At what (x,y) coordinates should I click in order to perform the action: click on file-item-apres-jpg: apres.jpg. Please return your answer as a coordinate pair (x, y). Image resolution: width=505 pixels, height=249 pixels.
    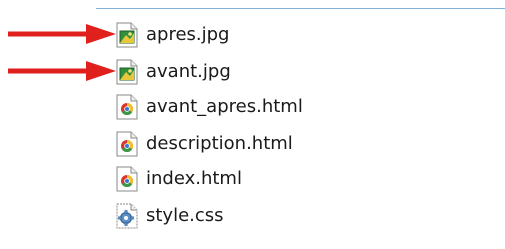
    Looking at the image, I should click on (171, 34).